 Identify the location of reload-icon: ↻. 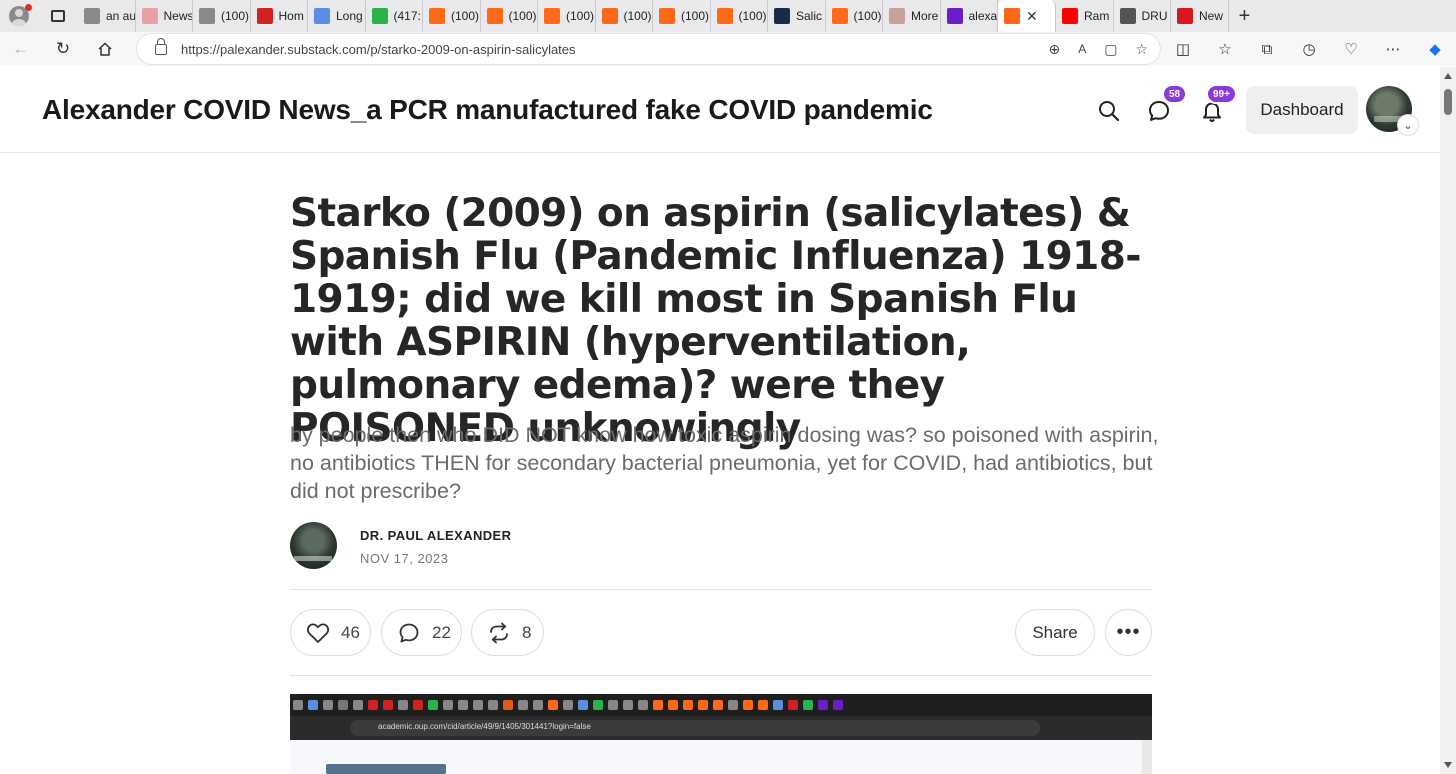
(63, 48).